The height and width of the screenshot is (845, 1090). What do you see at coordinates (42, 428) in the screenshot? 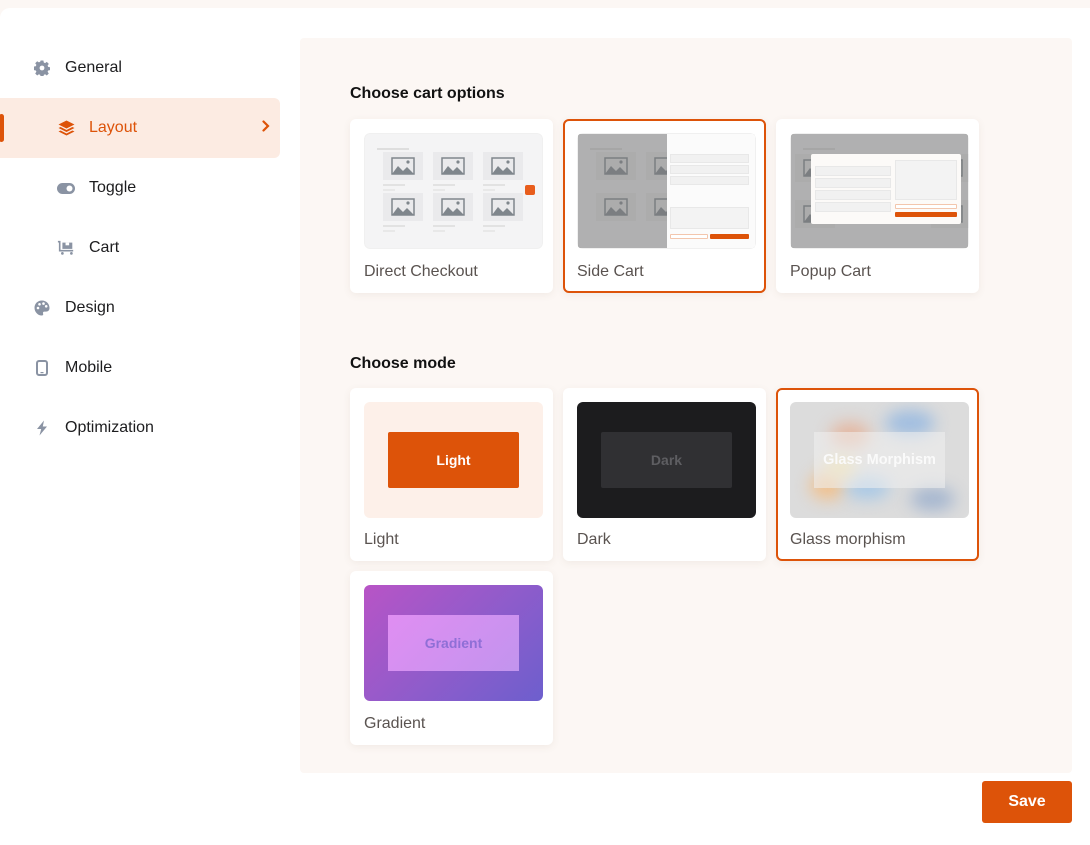
I see `bolt-icon` at bounding box center [42, 428].